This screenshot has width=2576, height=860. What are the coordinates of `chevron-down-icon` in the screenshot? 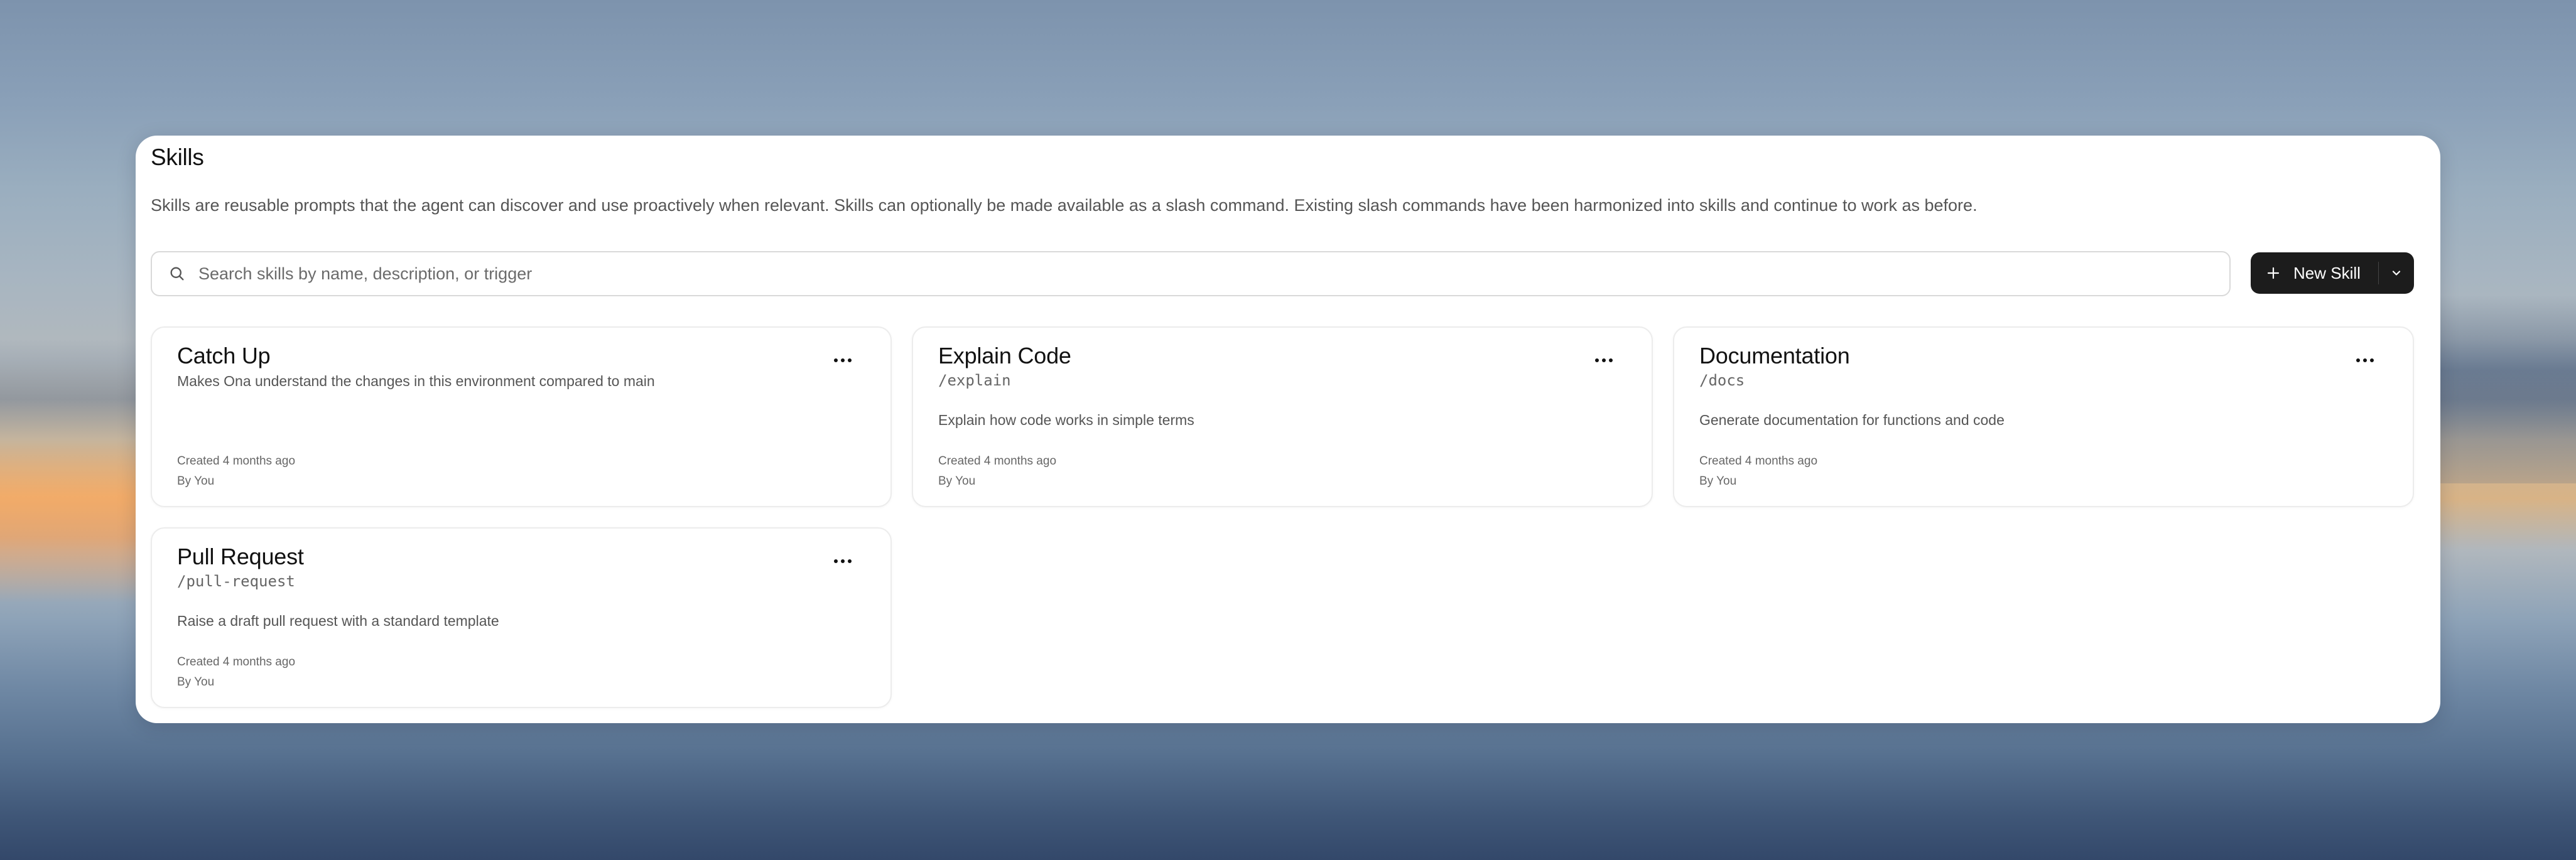 It's located at (2396, 273).